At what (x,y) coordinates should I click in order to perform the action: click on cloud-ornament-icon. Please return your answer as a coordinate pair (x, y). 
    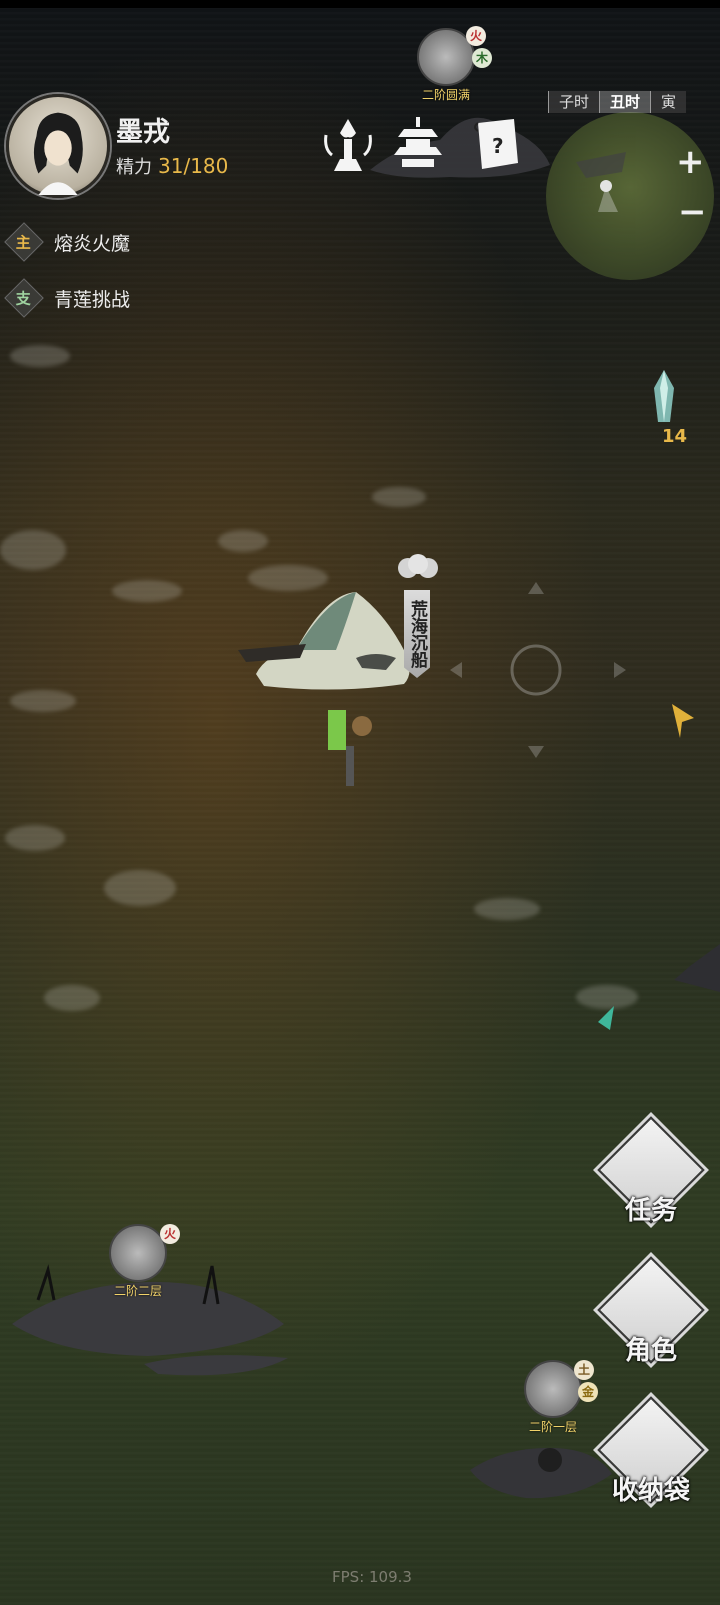
    Looking at the image, I should click on (418, 566).